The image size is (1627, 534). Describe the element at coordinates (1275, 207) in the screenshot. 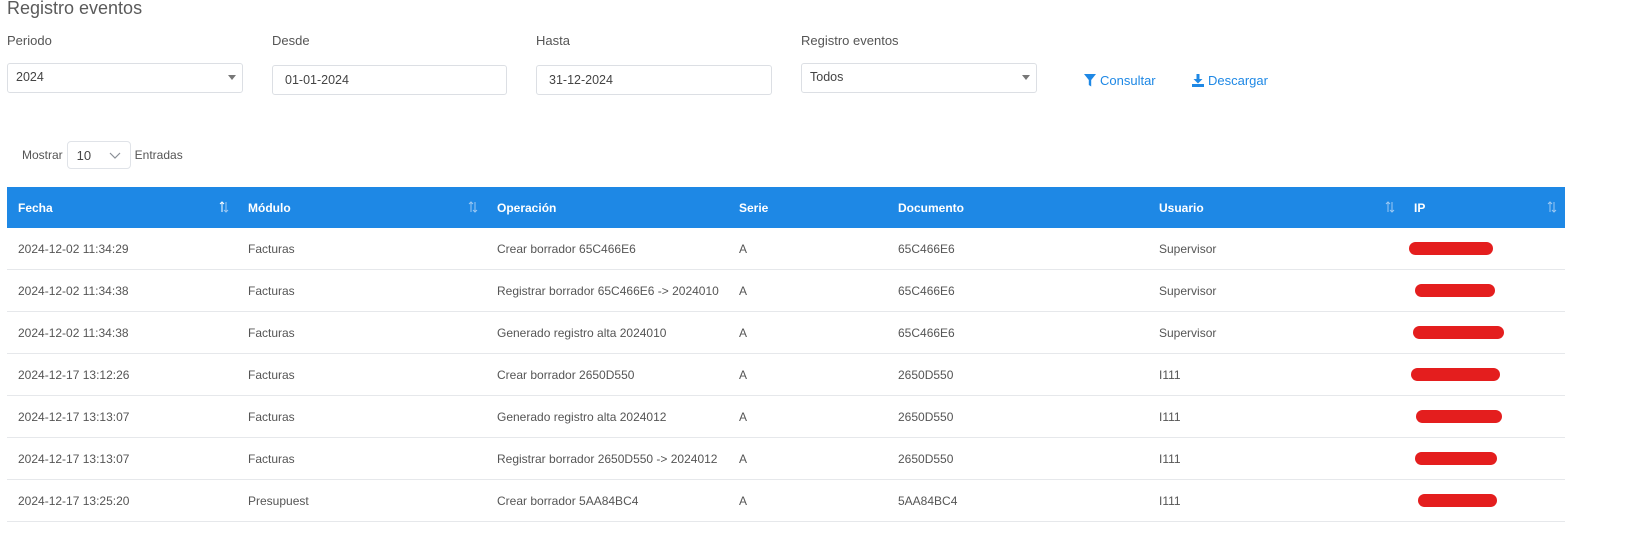

I see `column-header-usuario: Usuario` at that location.